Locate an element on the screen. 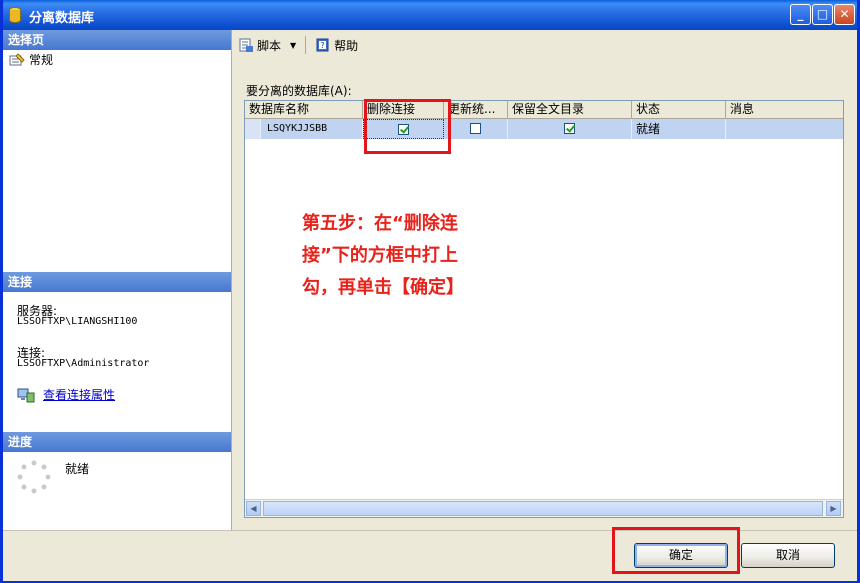  view-connection-properties: 查看连接属性 is located at coordinates (66, 394).